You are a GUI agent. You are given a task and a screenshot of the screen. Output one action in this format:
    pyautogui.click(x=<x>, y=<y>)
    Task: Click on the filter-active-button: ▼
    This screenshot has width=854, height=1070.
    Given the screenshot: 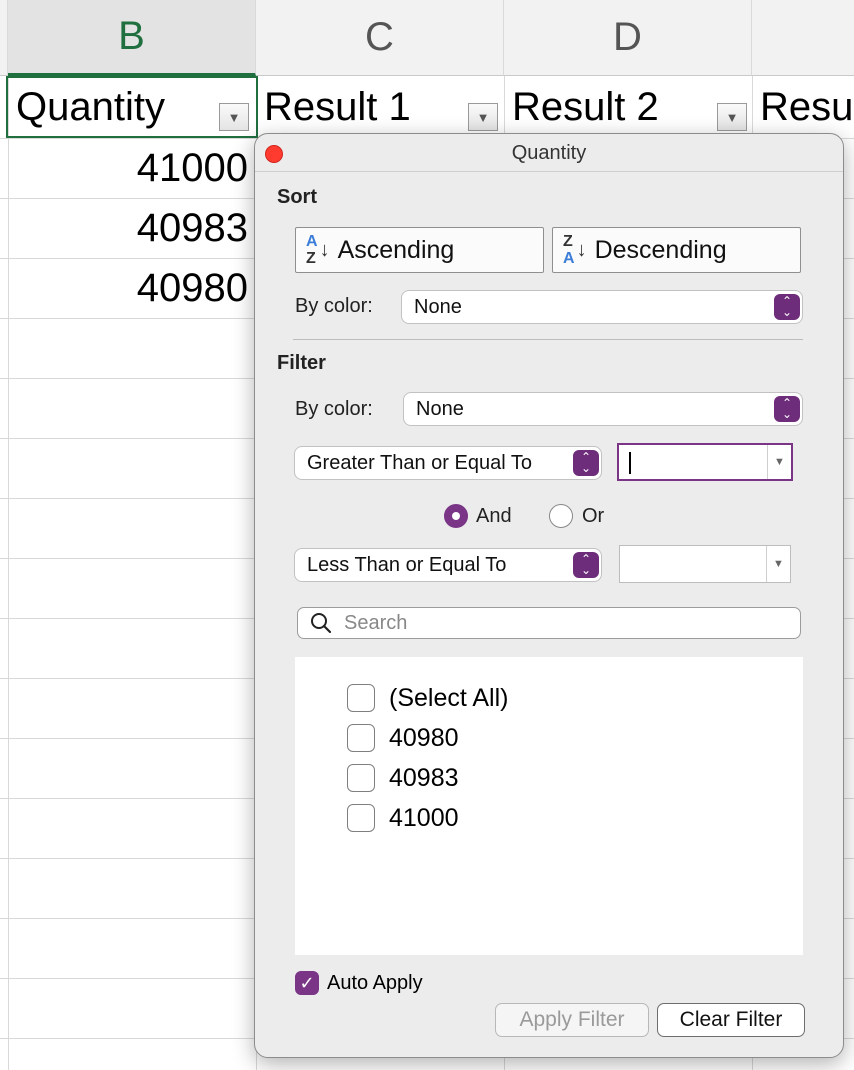 What is the action you would take?
    pyautogui.click(x=234, y=117)
    